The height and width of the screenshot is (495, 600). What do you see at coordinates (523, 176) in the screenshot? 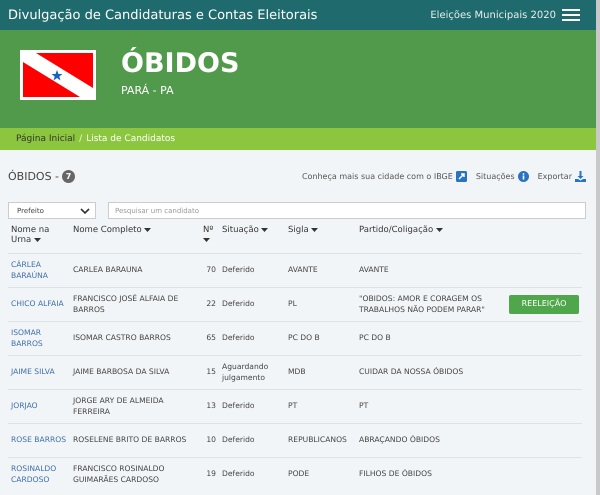
I see `info-icon` at bounding box center [523, 176].